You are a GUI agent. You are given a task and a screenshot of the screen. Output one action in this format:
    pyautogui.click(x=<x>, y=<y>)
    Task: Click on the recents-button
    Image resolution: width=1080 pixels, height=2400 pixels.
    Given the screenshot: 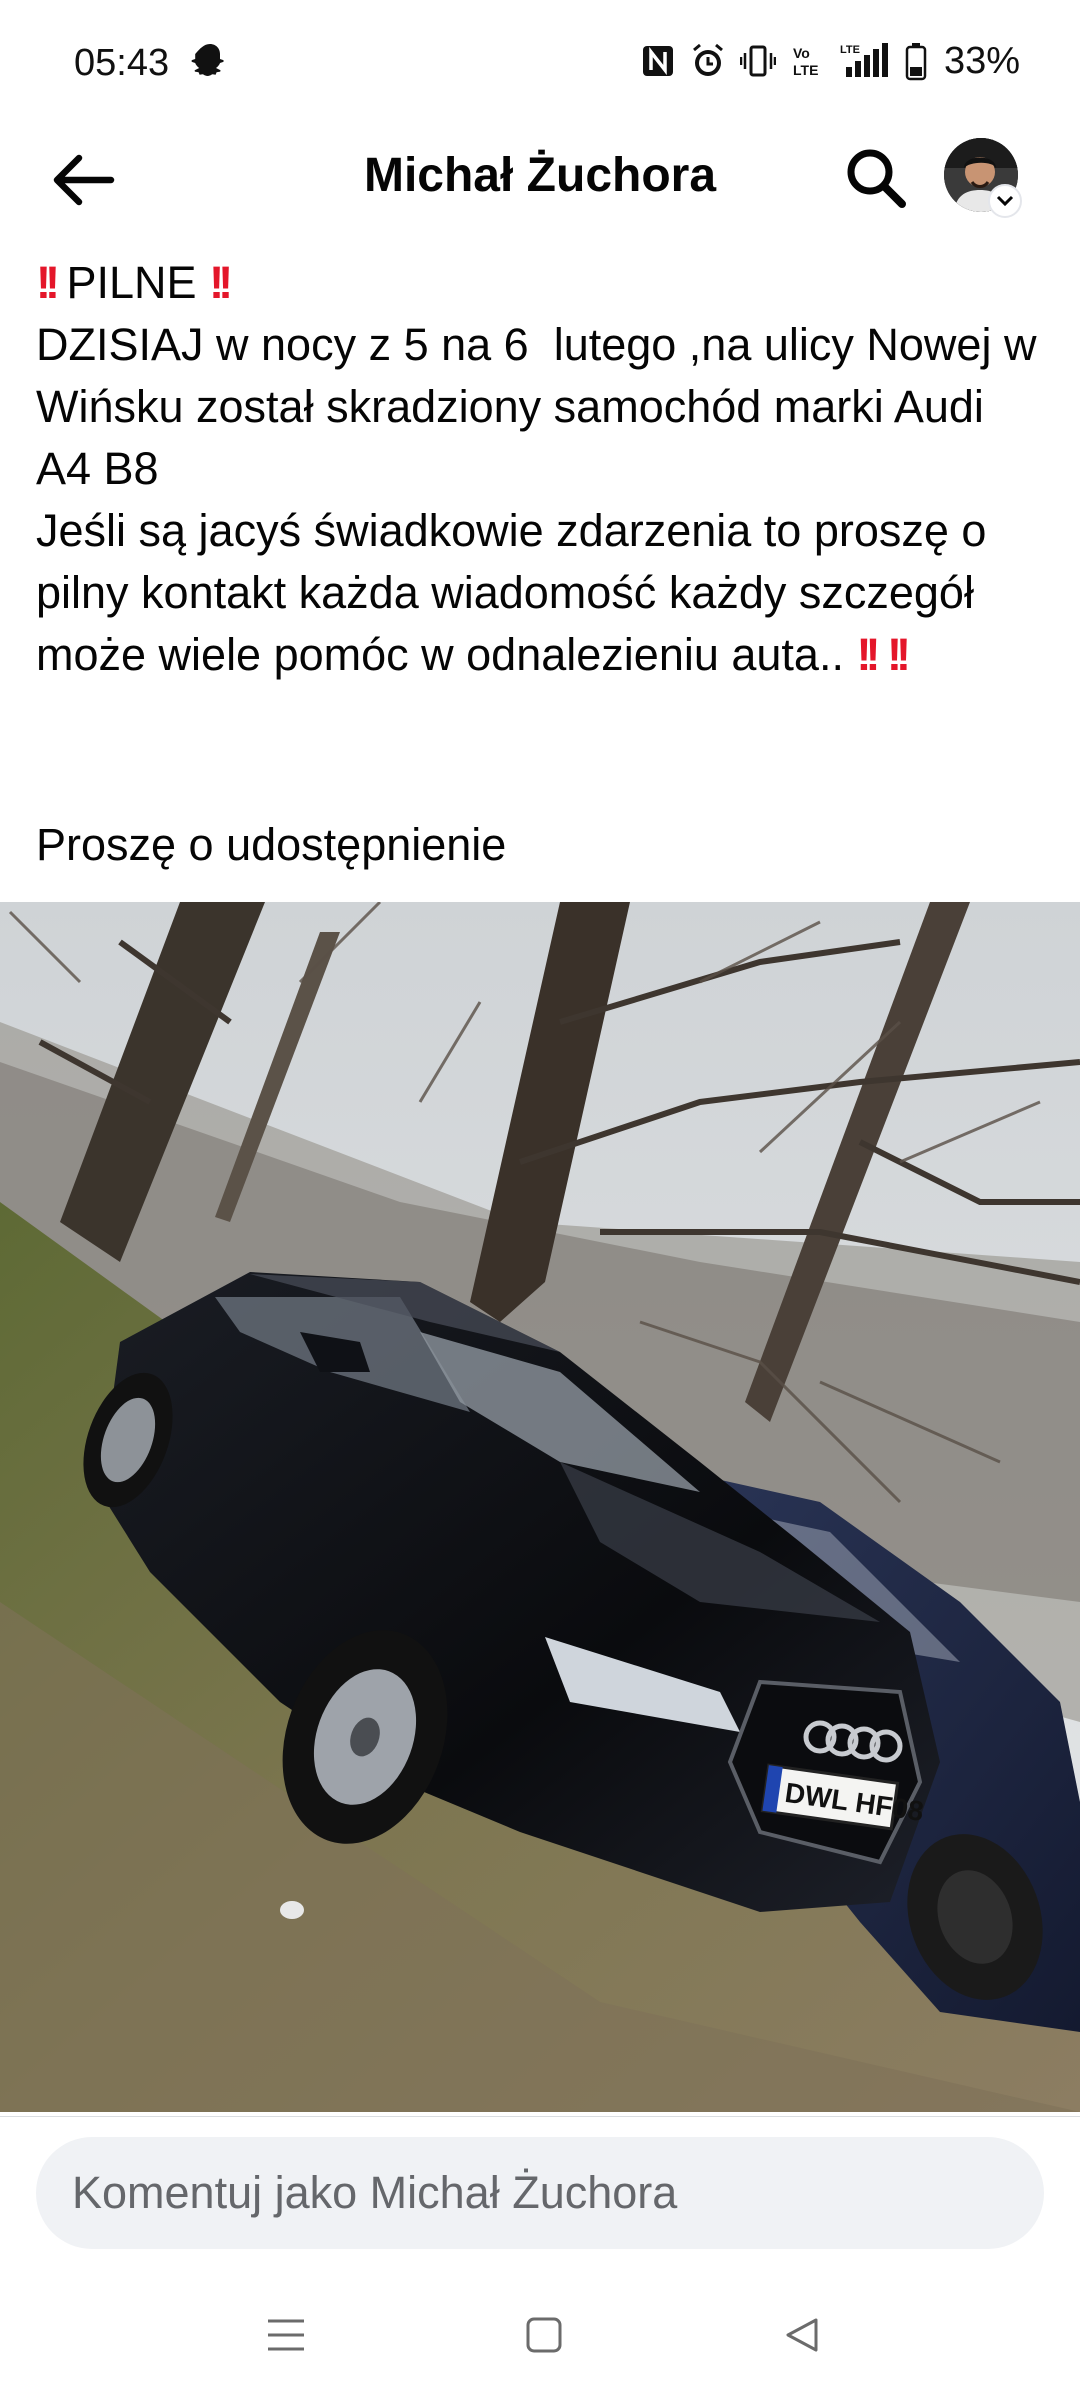 What is the action you would take?
    pyautogui.click(x=286, y=2337)
    